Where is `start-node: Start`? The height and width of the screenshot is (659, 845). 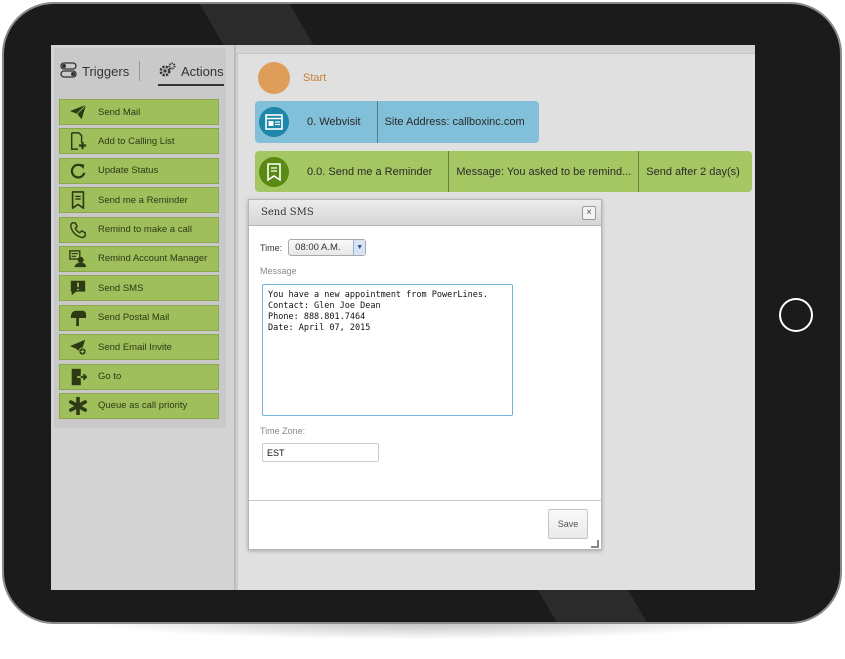
start-node: Start is located at coordinates (292, 78).